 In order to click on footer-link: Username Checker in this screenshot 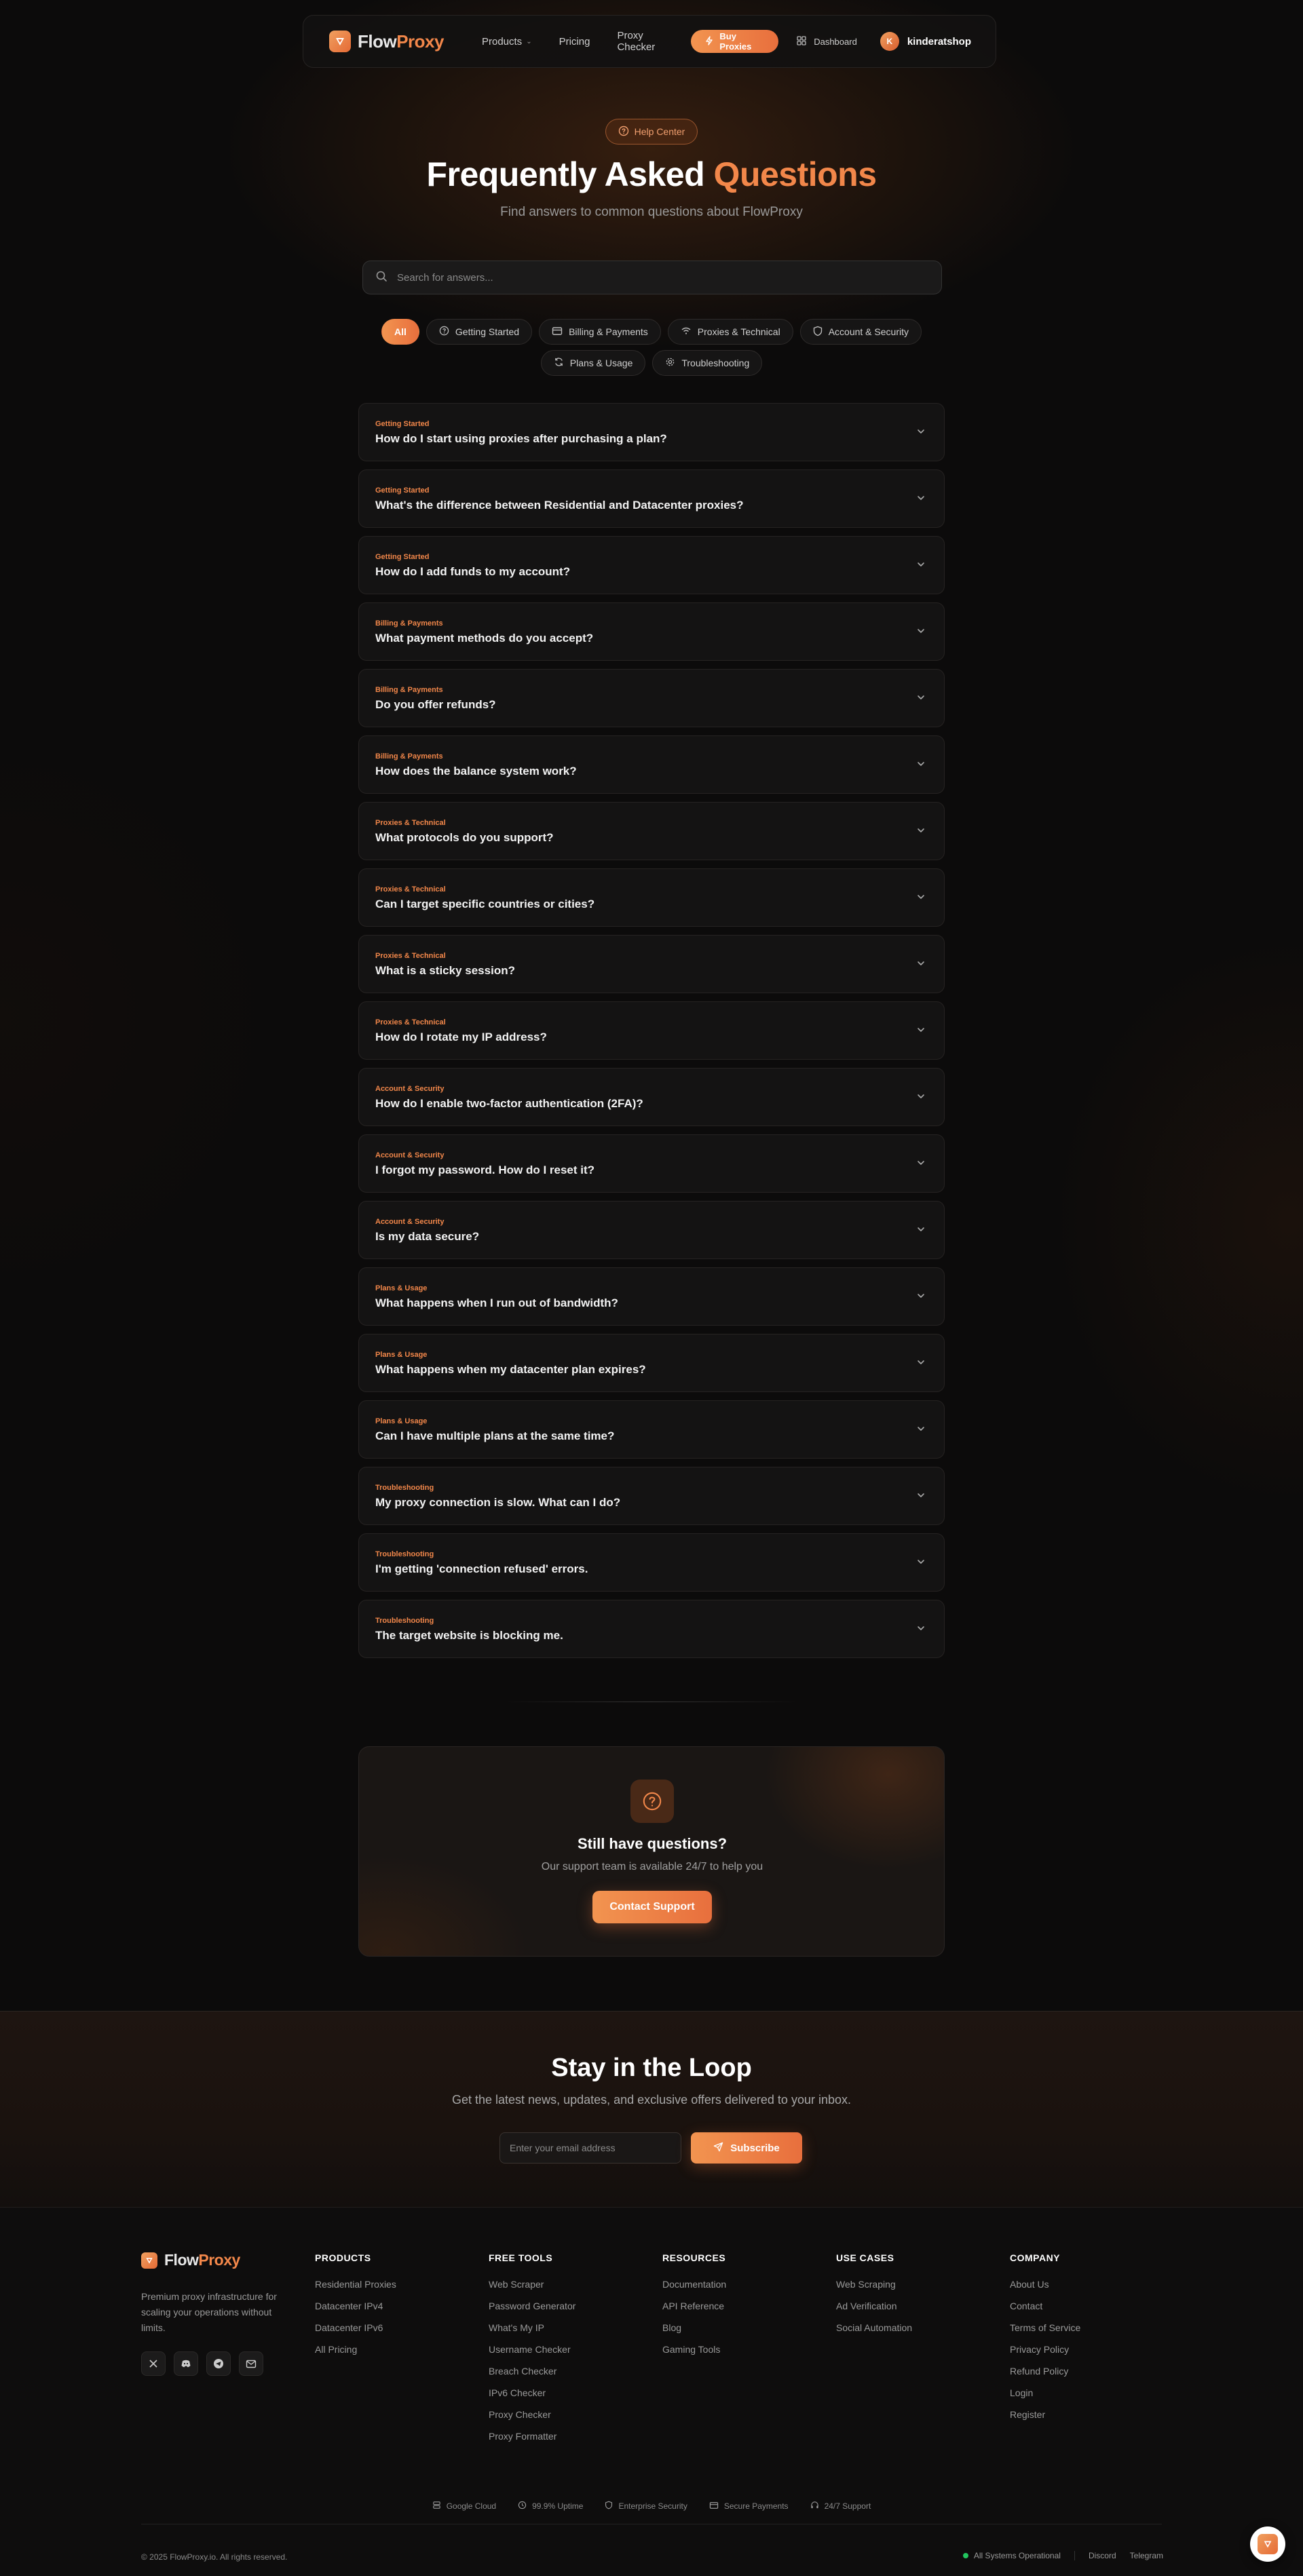, I will do `click(532, 2353)`.